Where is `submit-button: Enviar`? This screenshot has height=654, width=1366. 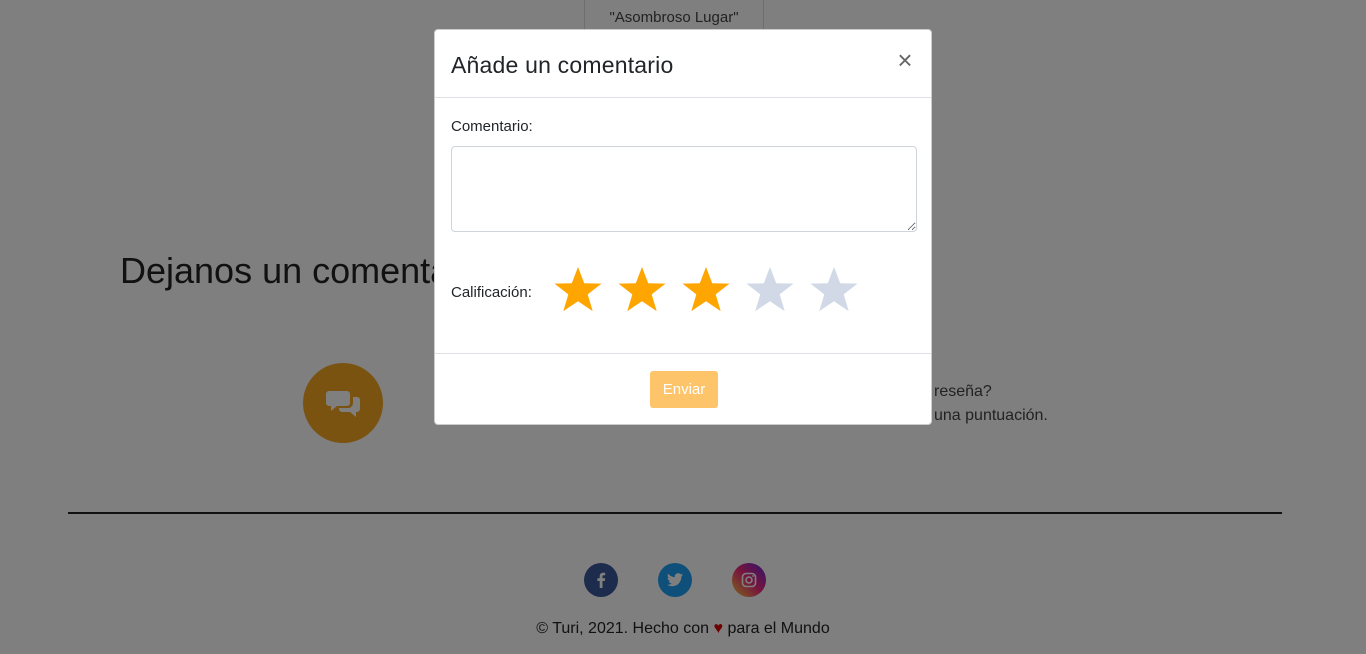
submit-button: Enviar is located at coordinates (684, 389).